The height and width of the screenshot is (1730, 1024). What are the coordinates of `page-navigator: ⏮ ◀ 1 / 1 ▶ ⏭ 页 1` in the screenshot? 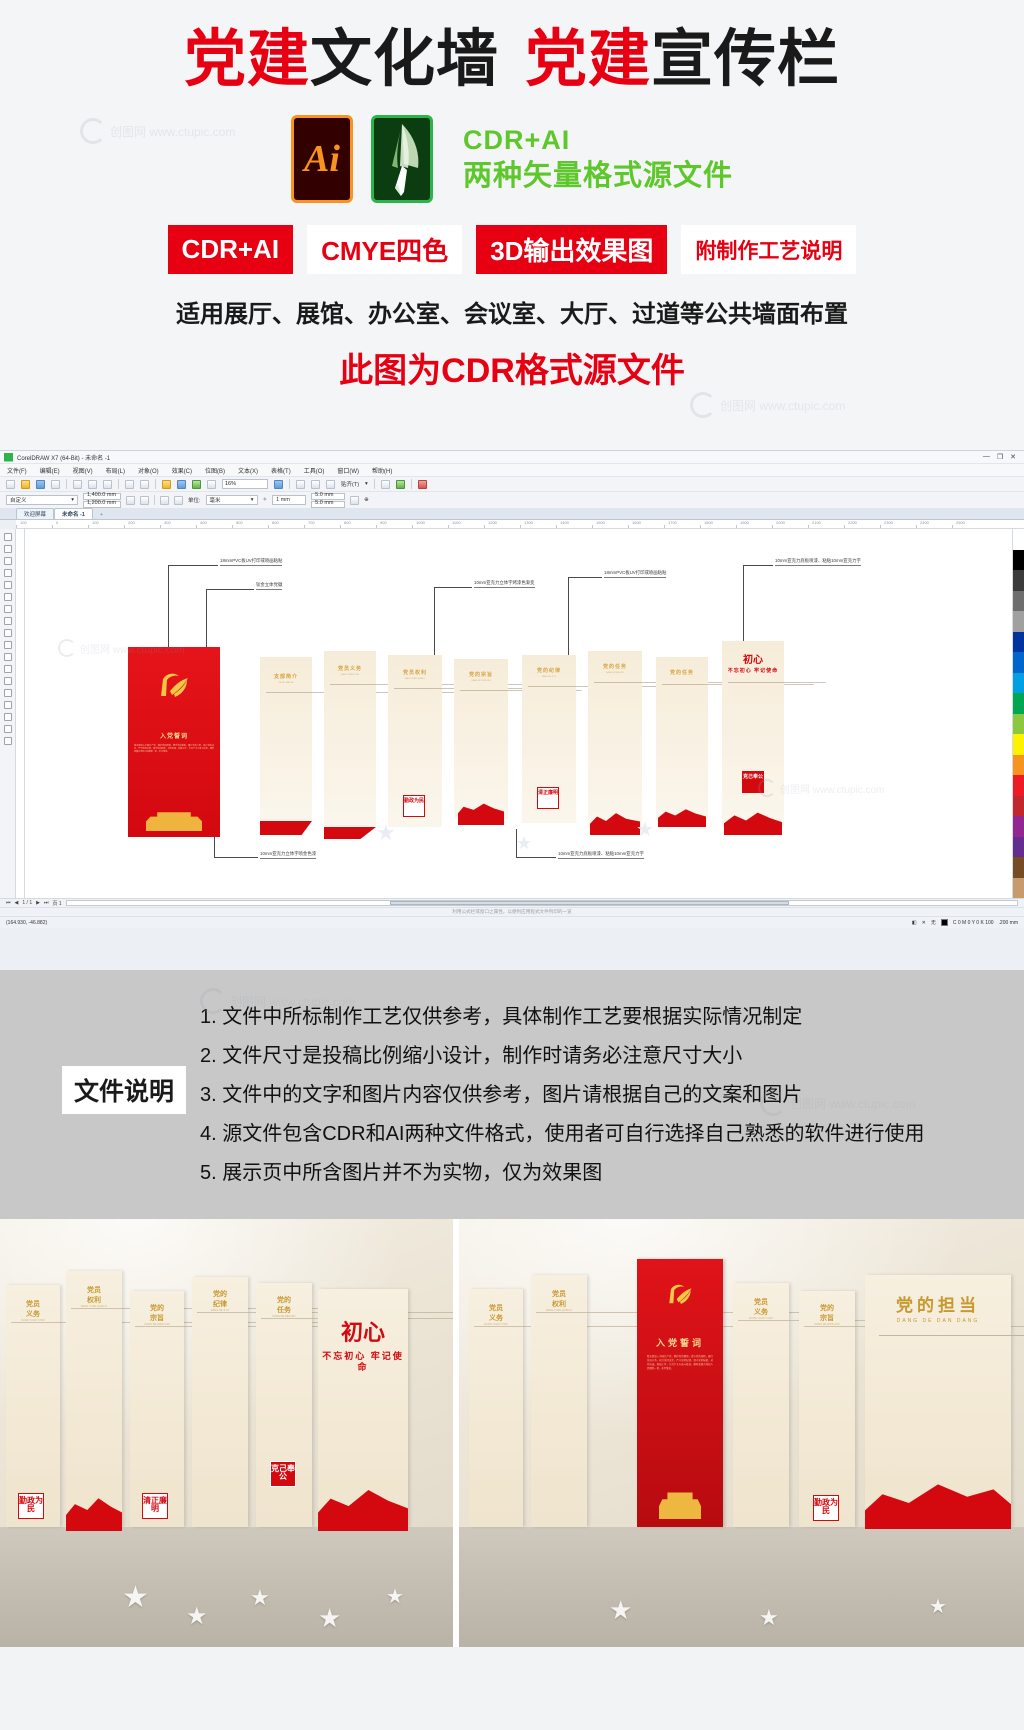 It's located at (512, 902).